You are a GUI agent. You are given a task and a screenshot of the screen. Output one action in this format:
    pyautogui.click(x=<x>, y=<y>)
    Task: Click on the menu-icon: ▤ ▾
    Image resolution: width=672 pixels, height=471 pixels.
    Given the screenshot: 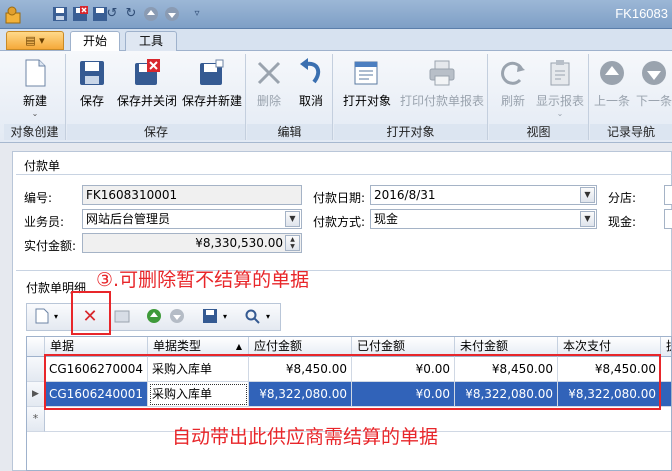 What is the action you would take?
    pyautogui.click(x=35, y=40)
    